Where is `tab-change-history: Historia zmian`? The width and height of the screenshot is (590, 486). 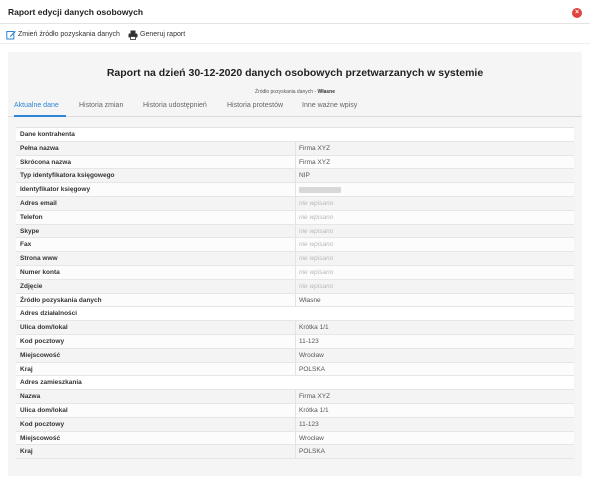
tab-change-history: Historia zmian is located at coordinates (101, 105).